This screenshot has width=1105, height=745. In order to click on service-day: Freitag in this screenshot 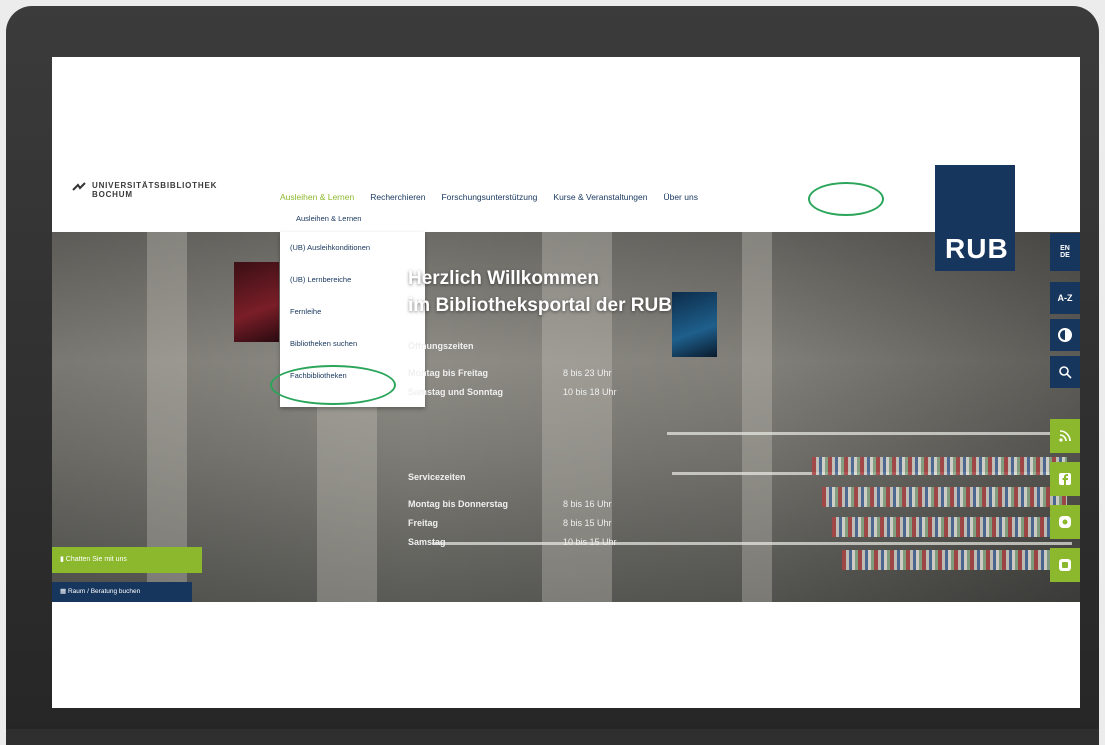, I will do `click(423, 523)`.